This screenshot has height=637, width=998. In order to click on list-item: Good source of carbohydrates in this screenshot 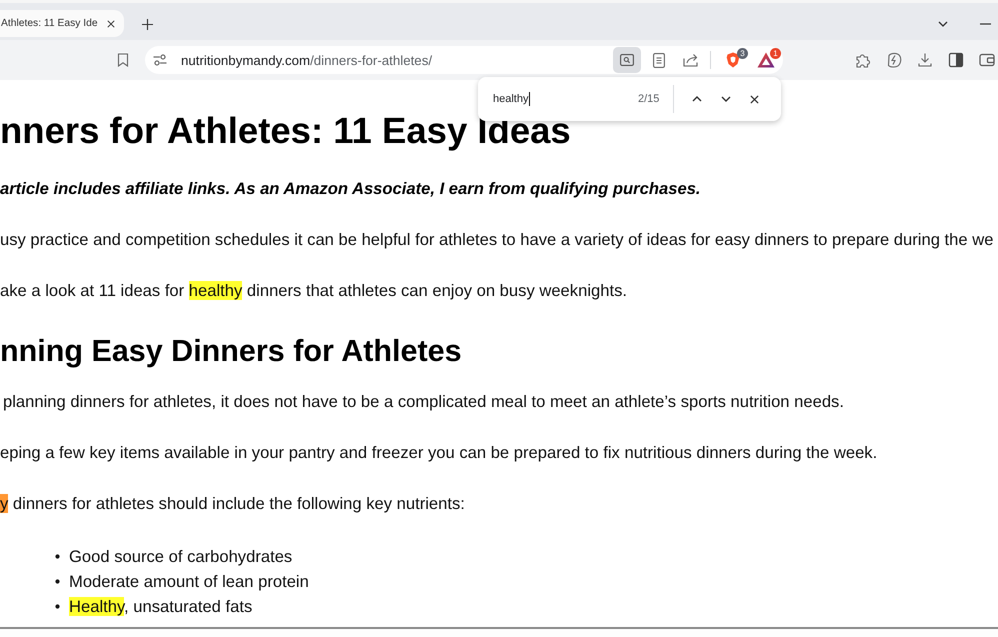, I will do `click(180, 556)`.